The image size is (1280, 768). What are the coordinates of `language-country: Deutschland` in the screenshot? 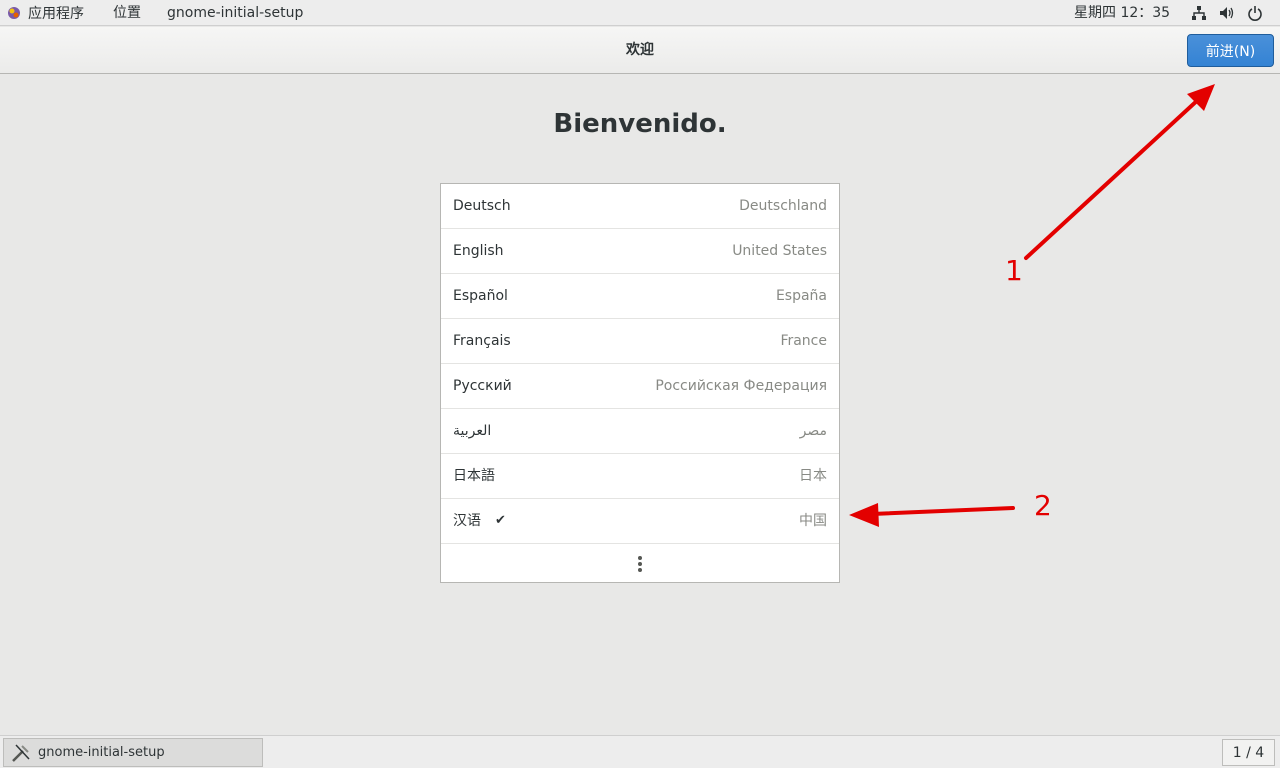 It's located at (783, 206).